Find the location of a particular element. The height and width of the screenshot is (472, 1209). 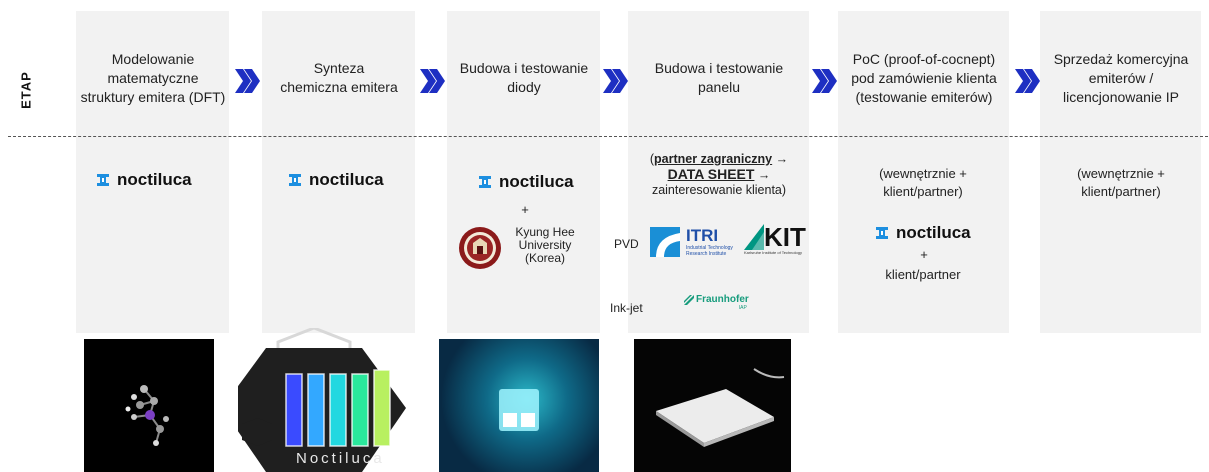

kit-logo-icon is located at coordinates (754, 237).